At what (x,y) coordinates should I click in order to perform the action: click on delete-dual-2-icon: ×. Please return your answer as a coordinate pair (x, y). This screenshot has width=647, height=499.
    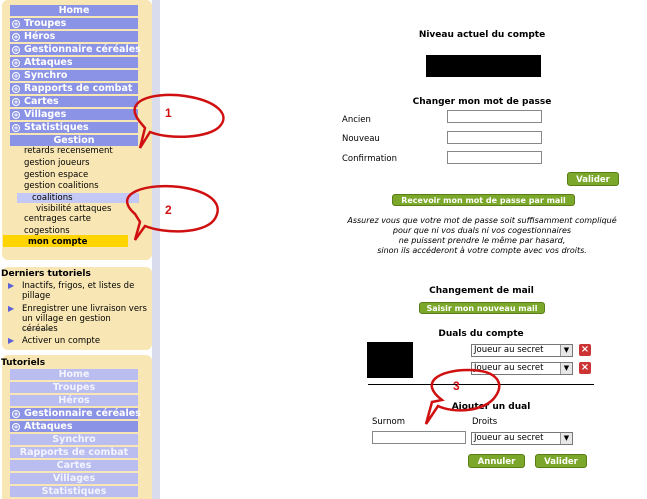
    Looking at the image, I should click on (585, 368).